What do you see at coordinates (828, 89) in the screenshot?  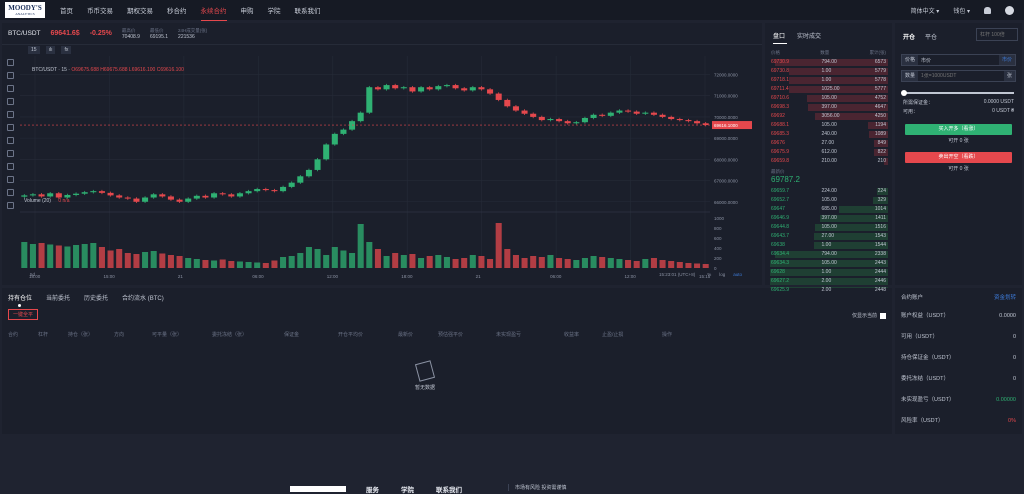 I see `ask-row: 69711.4 1025.00 5777` at bounding box center [828, 89].